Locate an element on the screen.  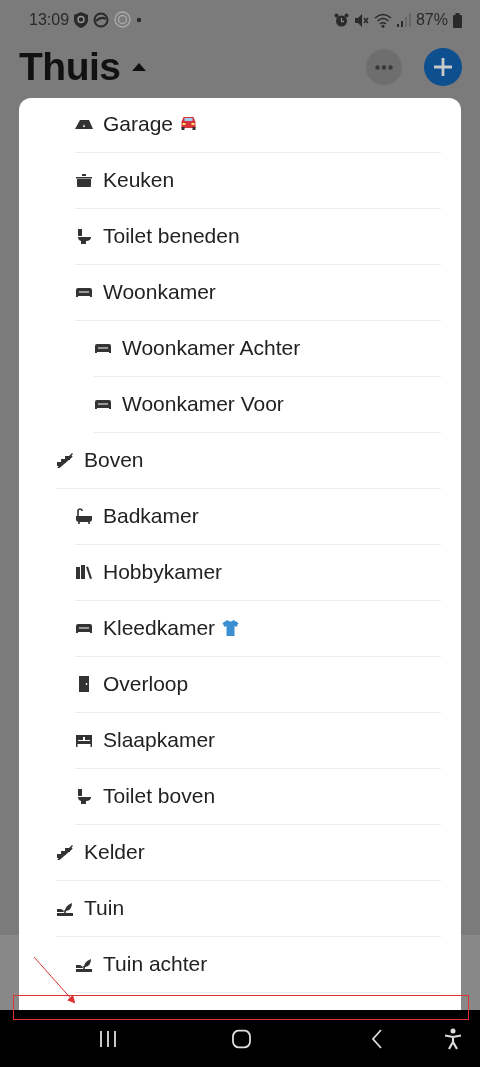
mute-icon is located at coordinates (361, 20).